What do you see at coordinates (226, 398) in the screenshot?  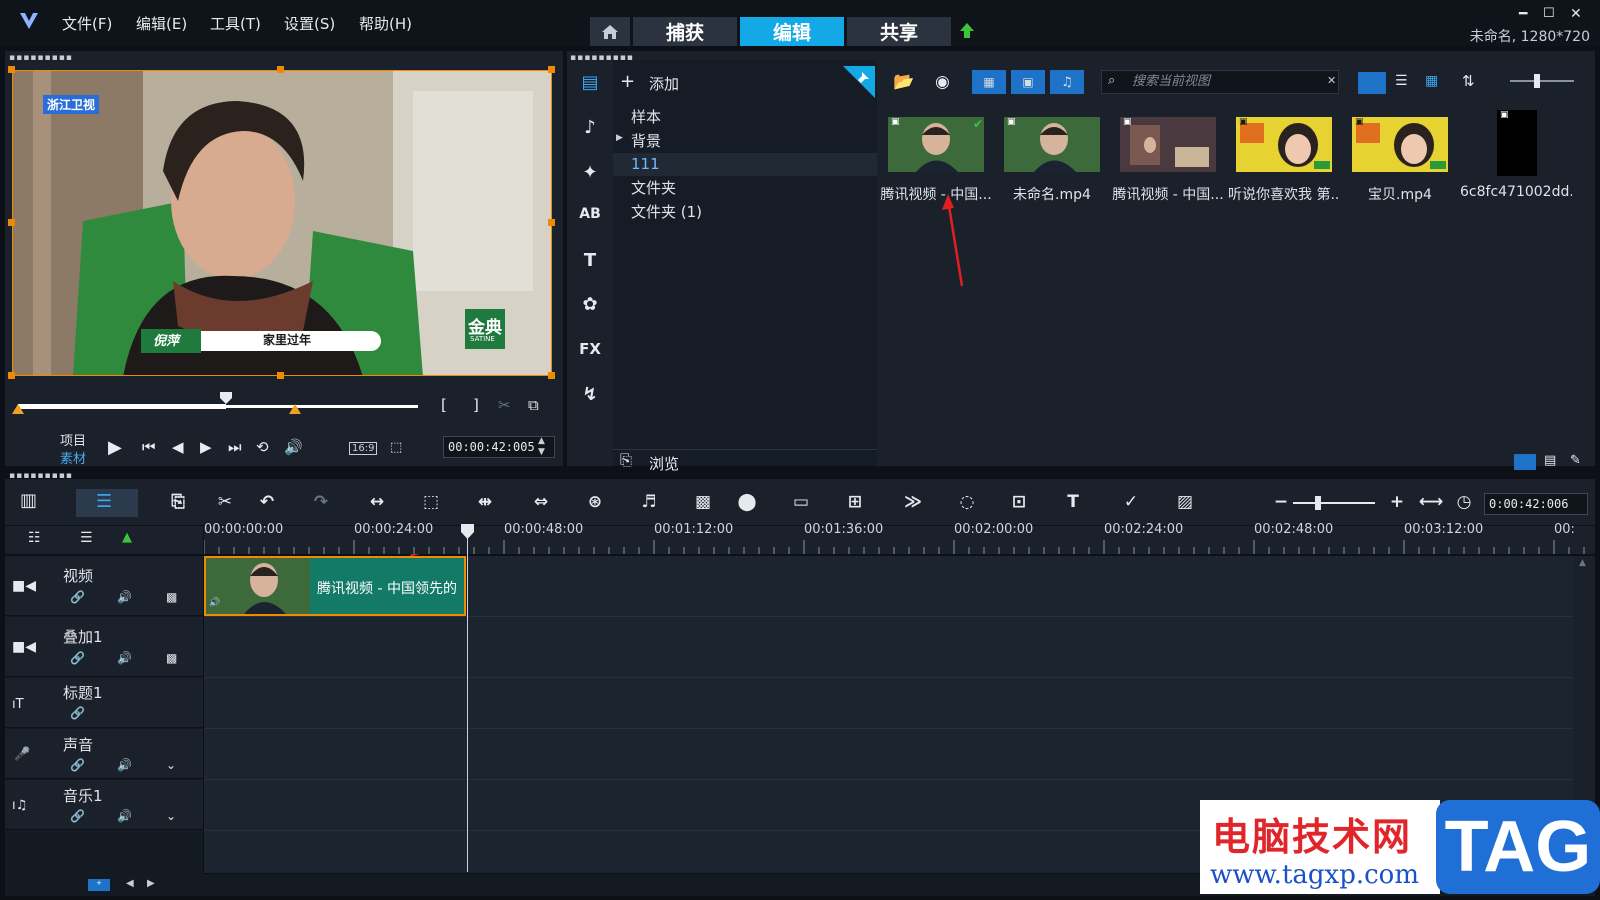 I see `scrubber-handle` at bounding box center [226, 398].